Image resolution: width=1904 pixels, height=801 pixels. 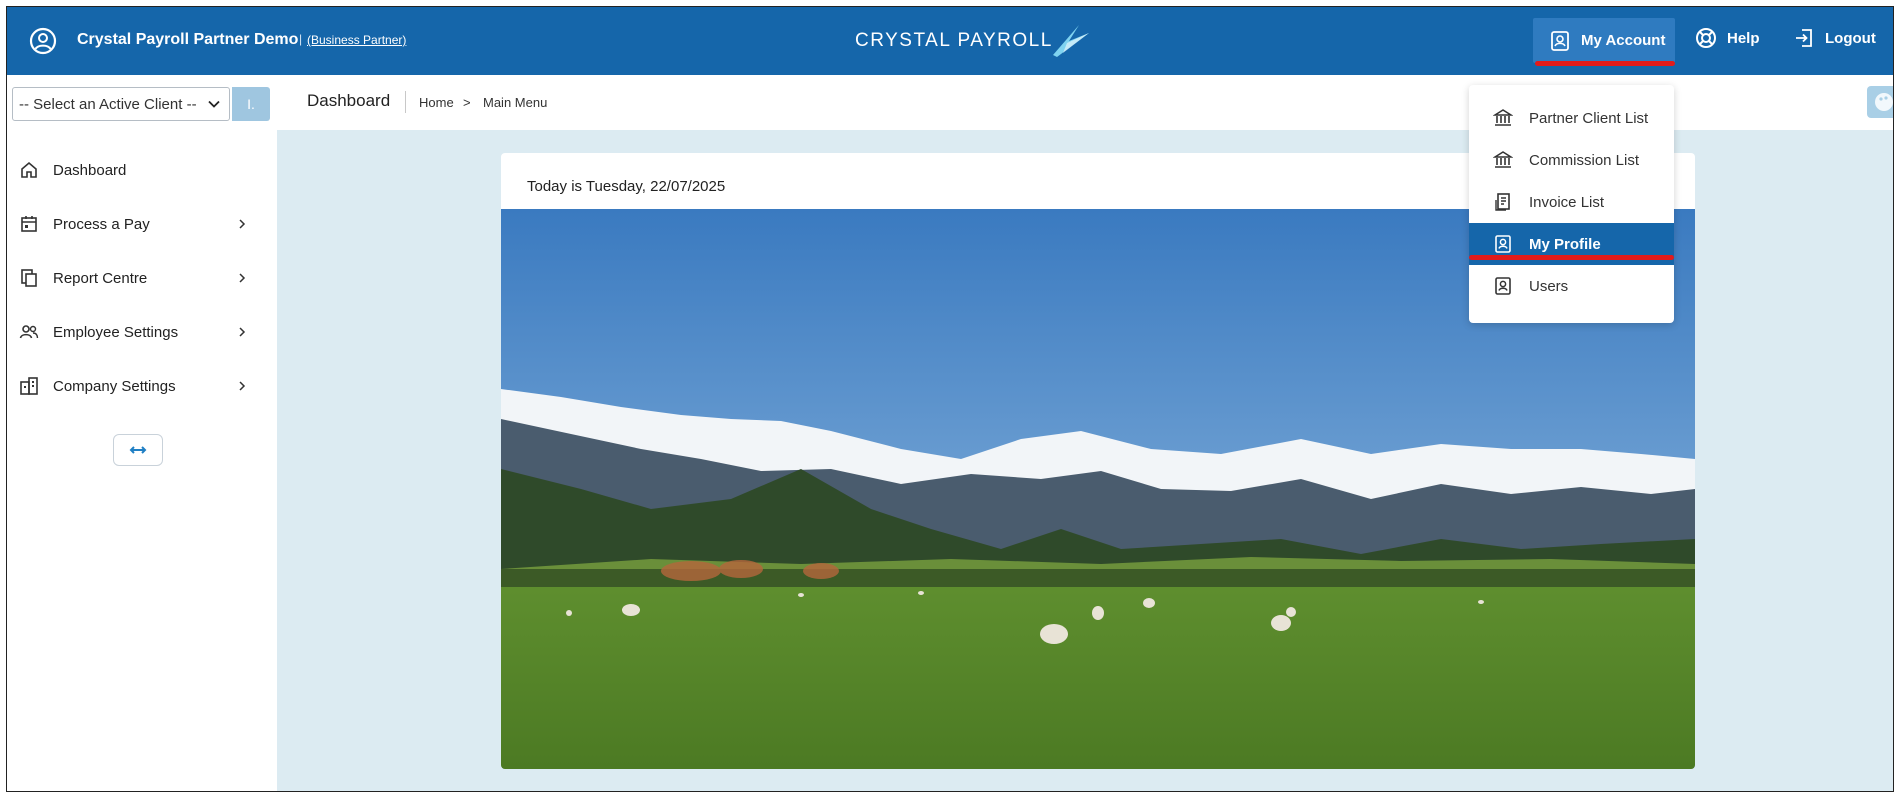 What do you see at coordinates (1743, 38) in the screenshot?
I see `help-label: Help` at bounding box center [1743, 38].